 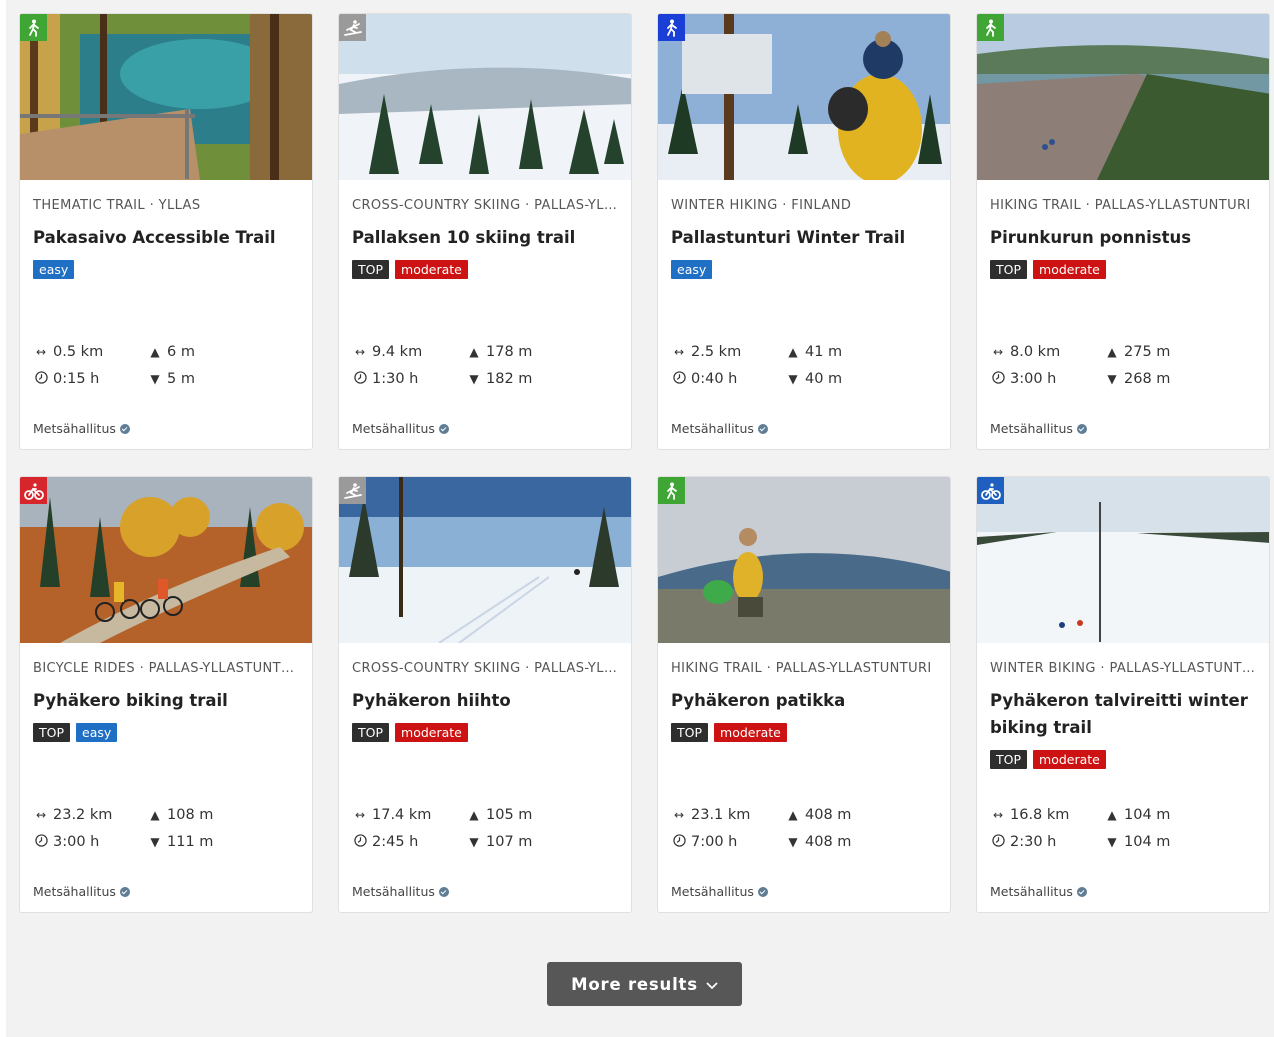 What do you see at coordinates (818, 815) in the screenshot?
I see `ascent-stat: ▲ 408 m` at bounding box center [818, 815].